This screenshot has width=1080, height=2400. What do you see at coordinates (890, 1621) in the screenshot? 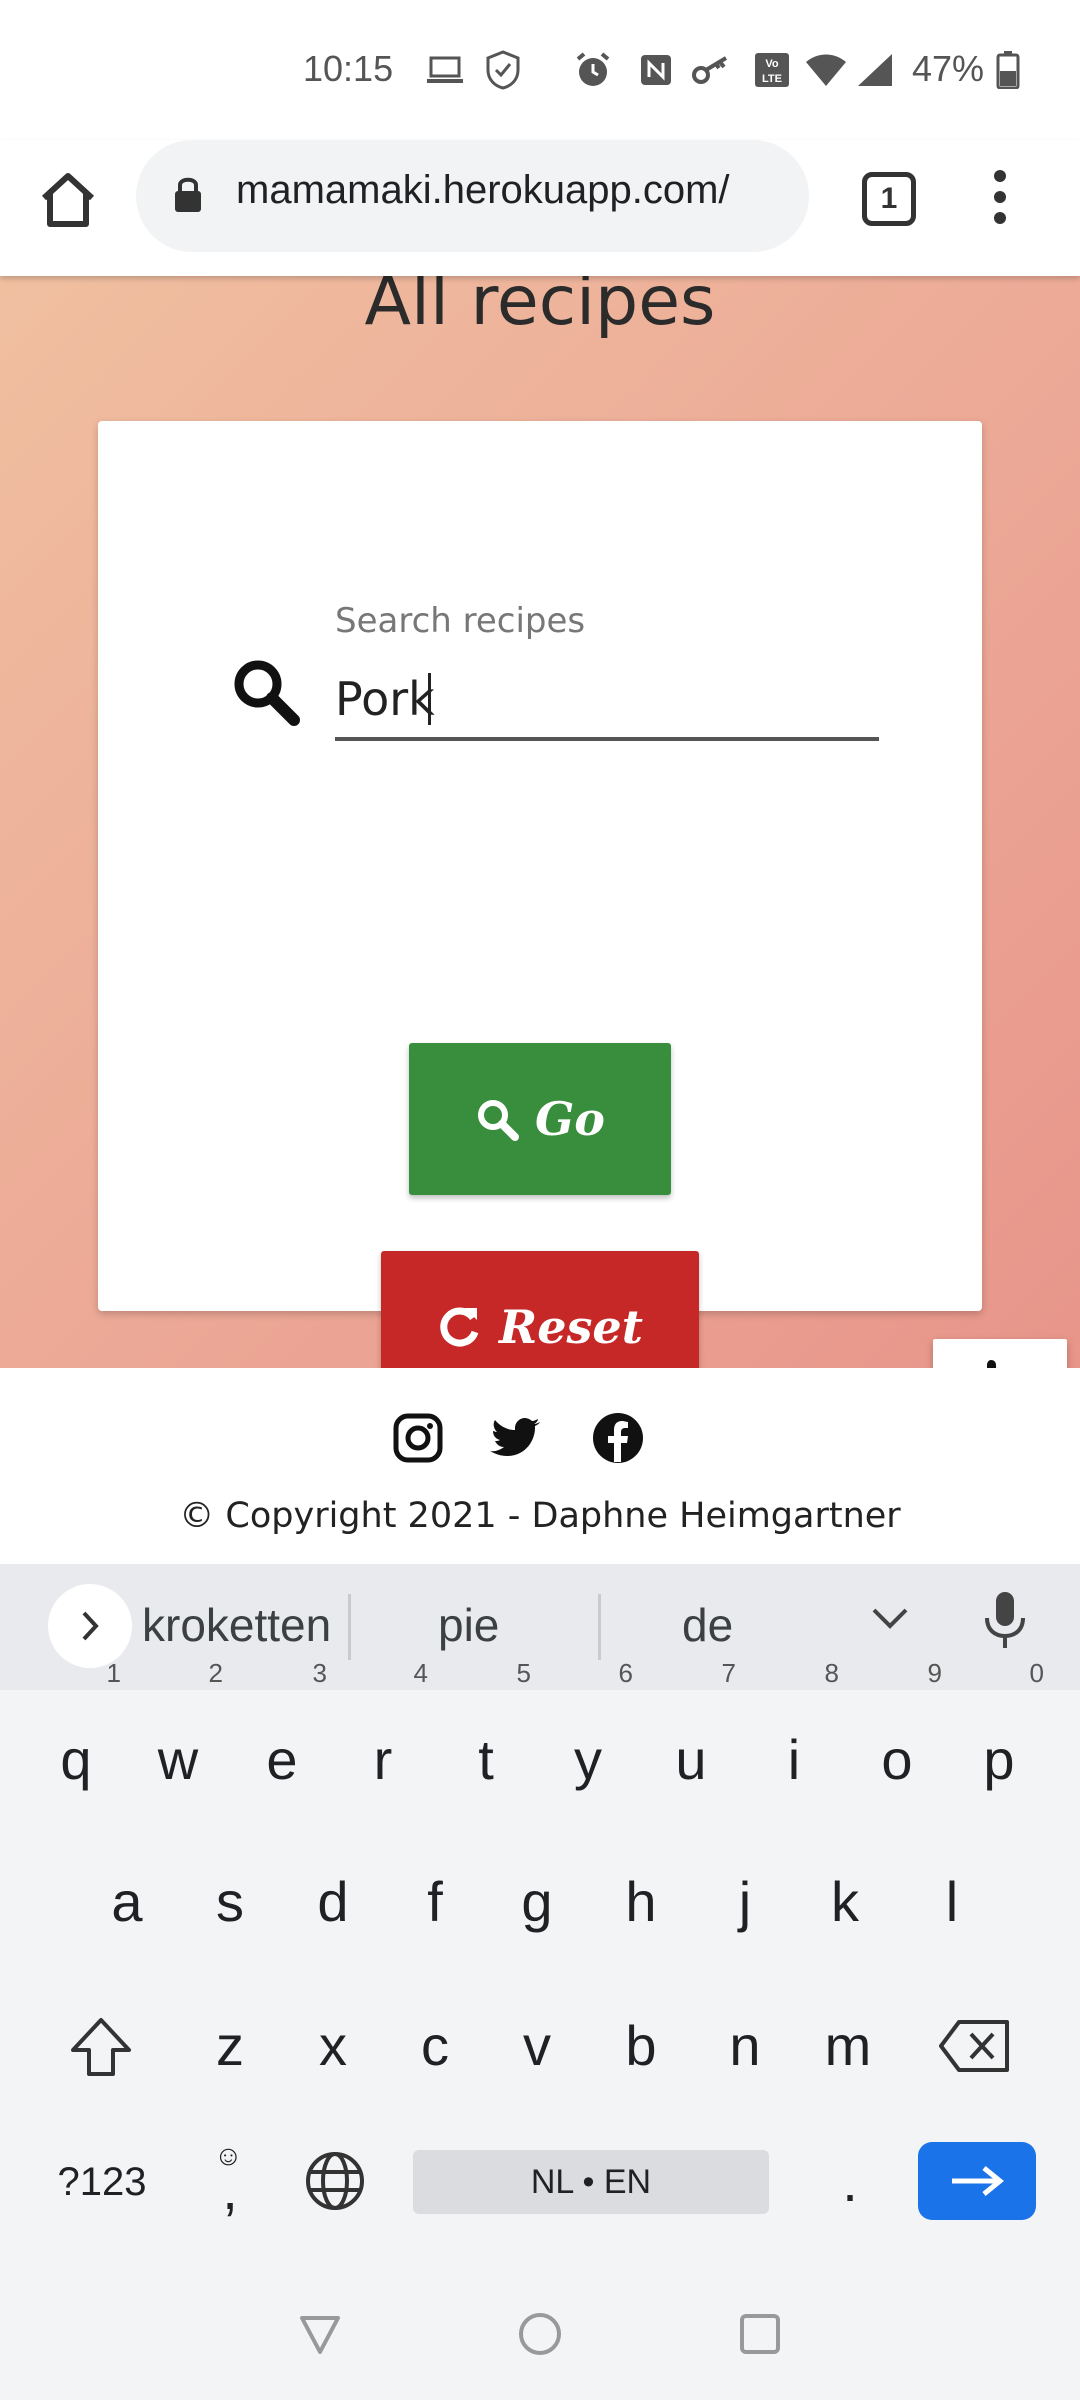
I see `chevron-down-icon` at bounding box center [890, 1621].